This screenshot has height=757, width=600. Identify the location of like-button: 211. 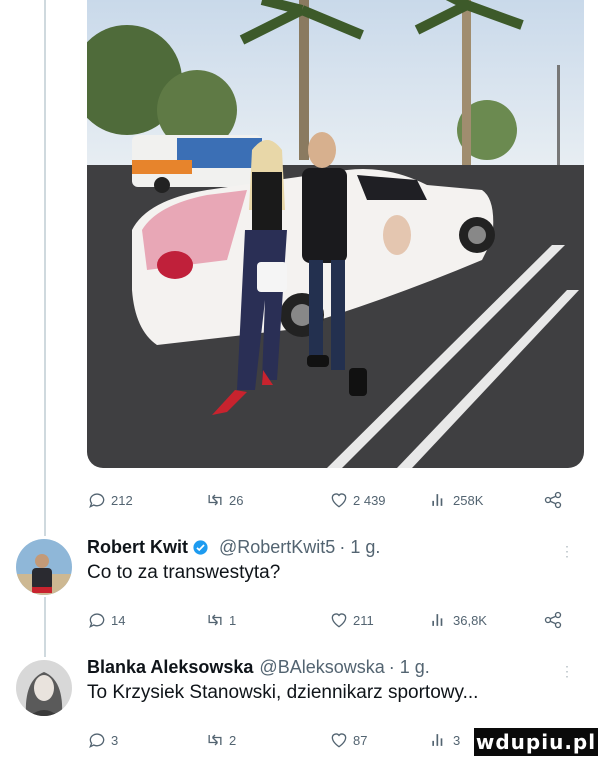
(351, 620).